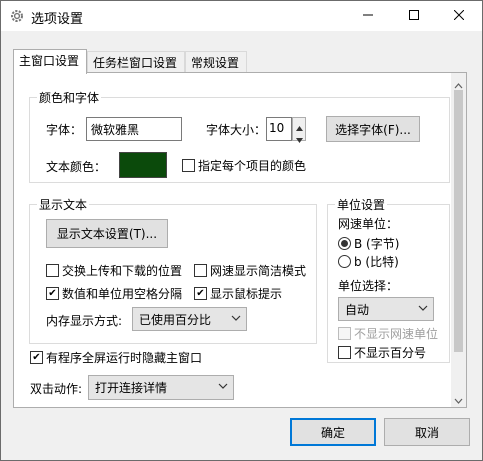 This screenshot has height=461, width=483. I want to click on unit-select-value: 自动, so click(357, 310).